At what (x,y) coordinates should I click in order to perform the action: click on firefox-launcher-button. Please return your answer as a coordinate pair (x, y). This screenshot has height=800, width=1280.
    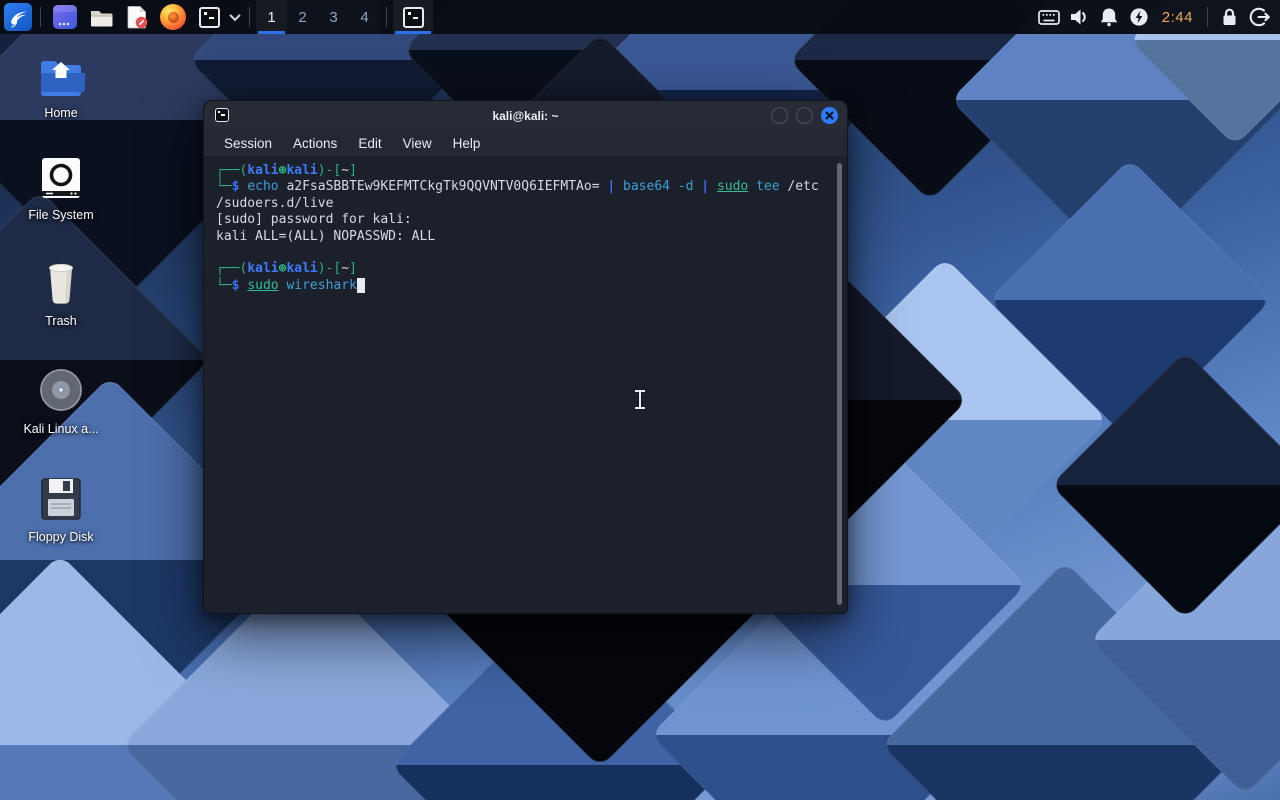
    Looking at the image, I should click on (173, 17).